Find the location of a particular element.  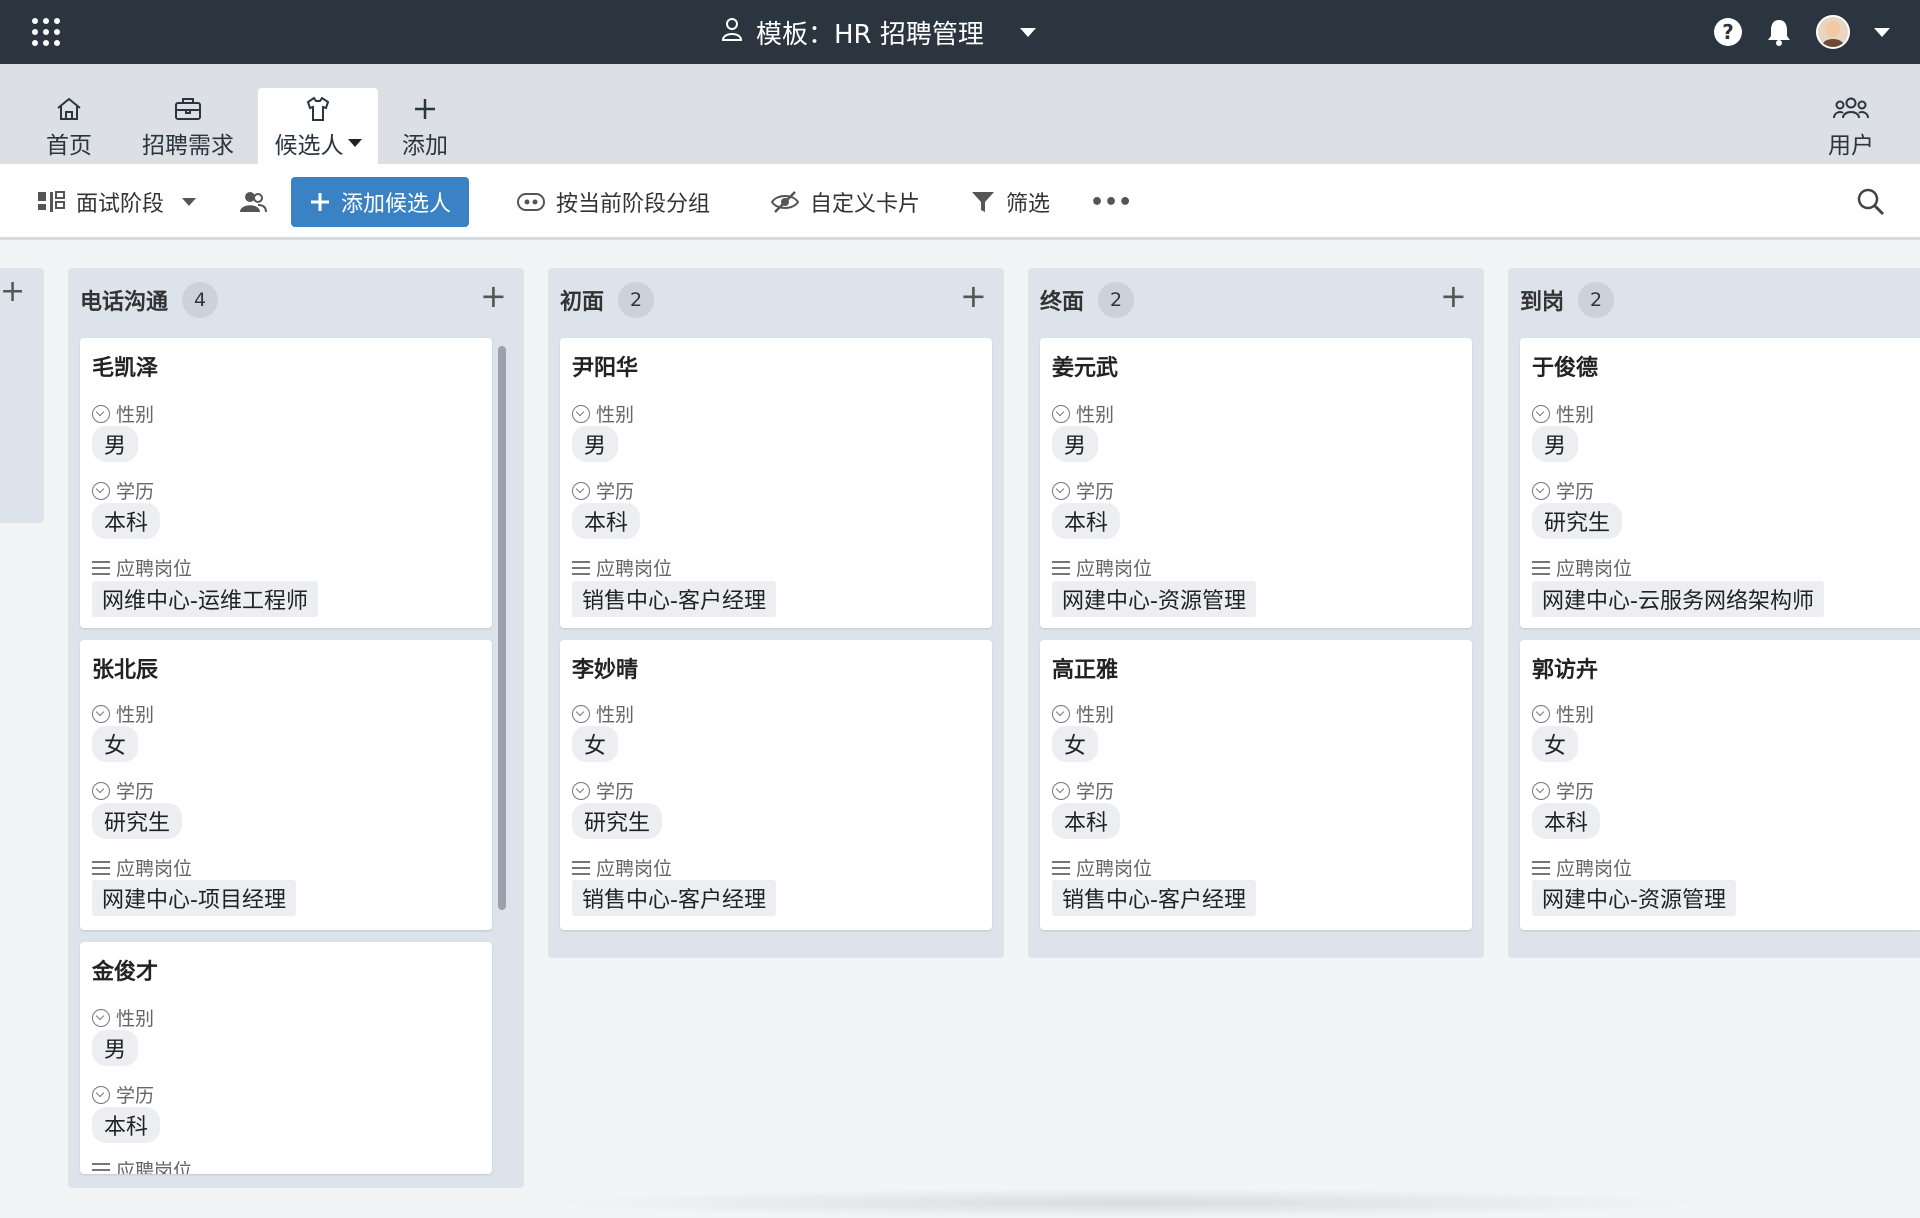

tab-requirements: 招聘需求 is located at coordinates (188, 126).